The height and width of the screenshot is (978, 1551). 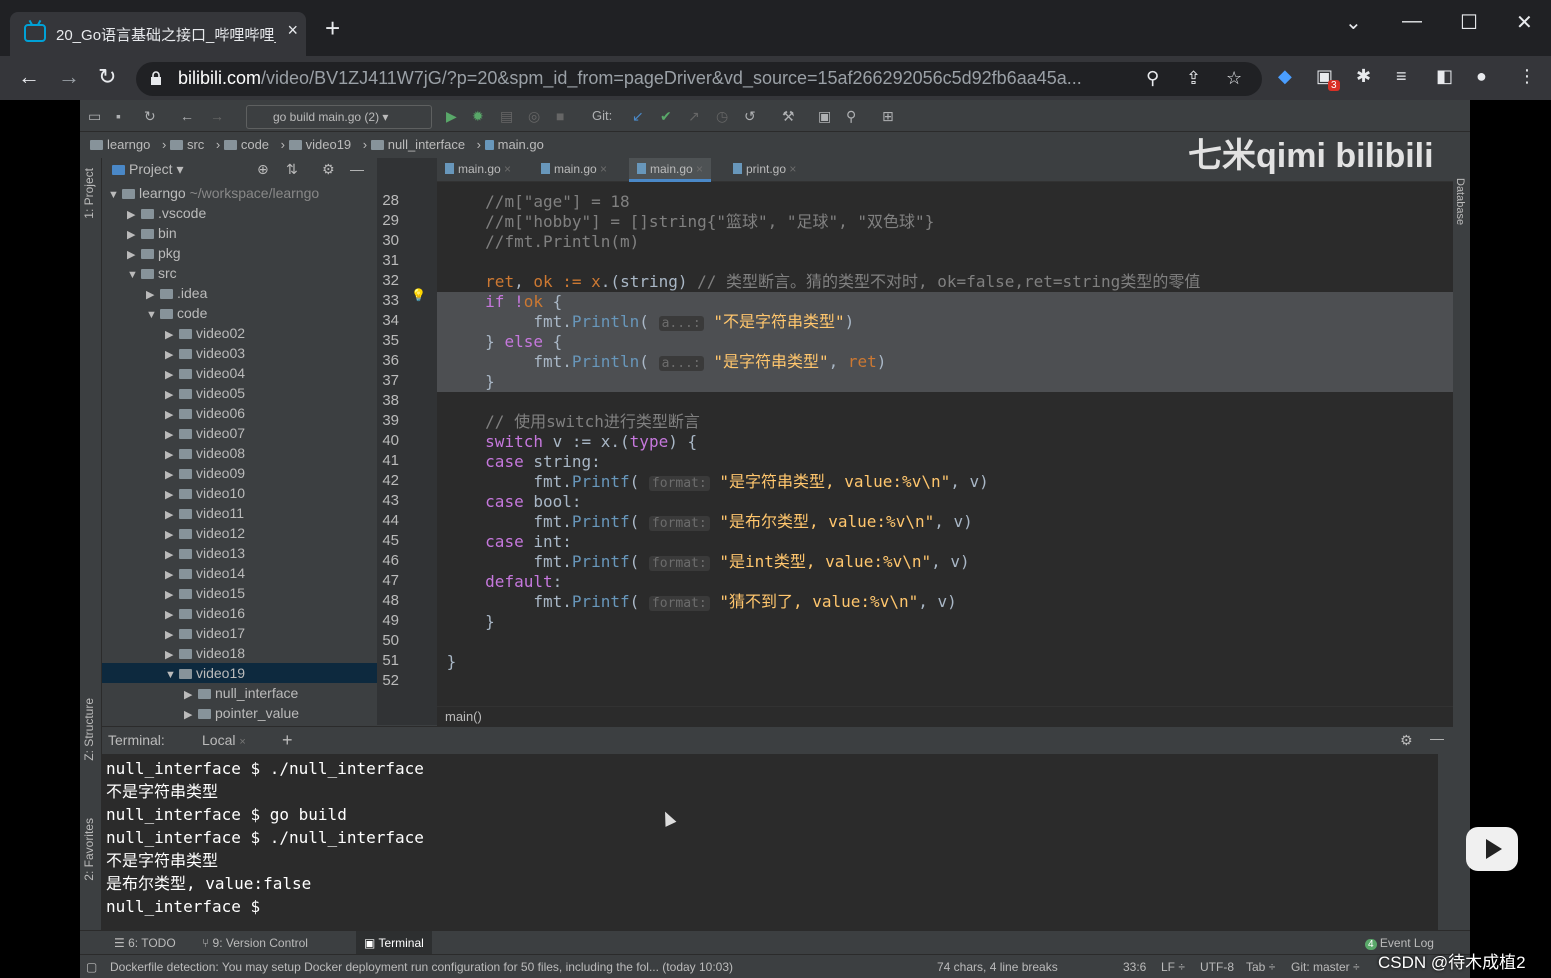 I want to click on hide-panel-icon: —, so click(x=357, y=169).